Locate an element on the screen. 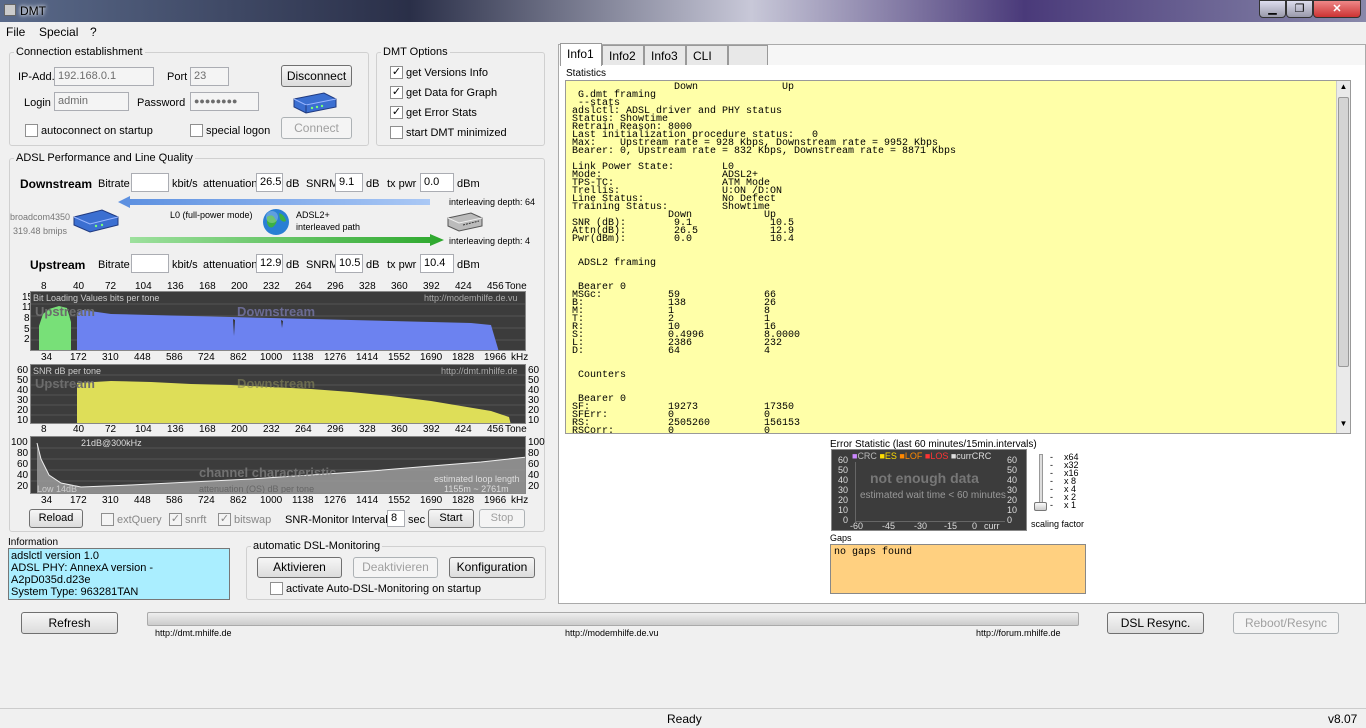 The image size is (1366, 728). bitswap-checkbox: ✓ is located at coordinates (224, 519).